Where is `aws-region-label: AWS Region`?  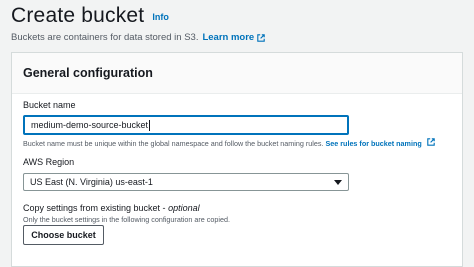
aws-region-label: AWS Region is located at coordinates (49, 162).